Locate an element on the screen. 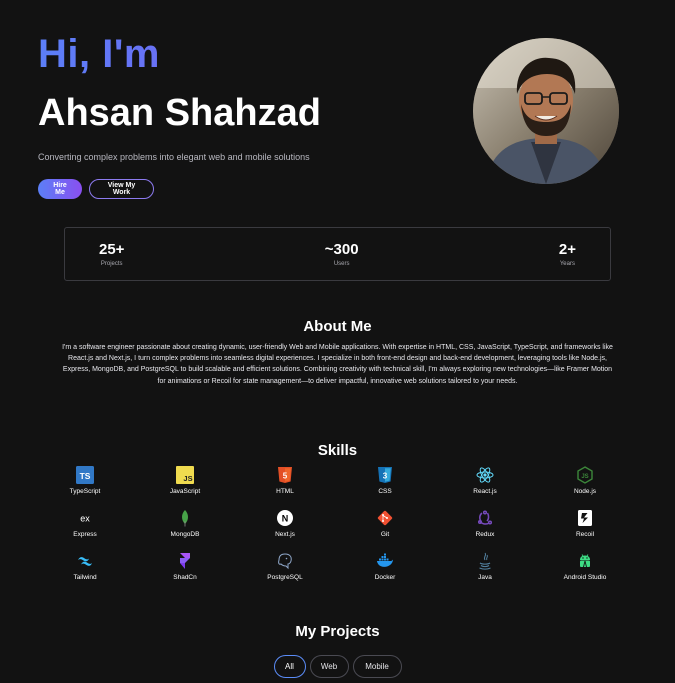 The width and height of the screenshot is (675, 683). skill-css: 3 CSS is located at coordinates (385, 482).